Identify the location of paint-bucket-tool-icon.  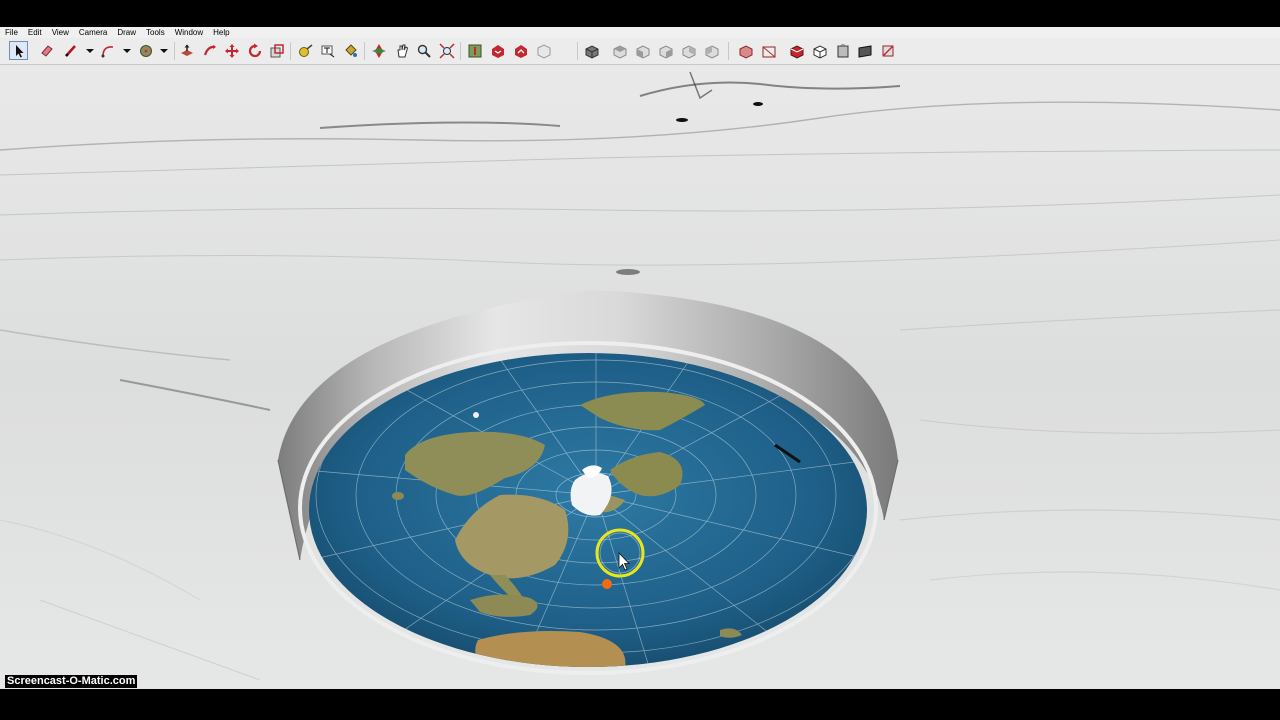
(350, 50).